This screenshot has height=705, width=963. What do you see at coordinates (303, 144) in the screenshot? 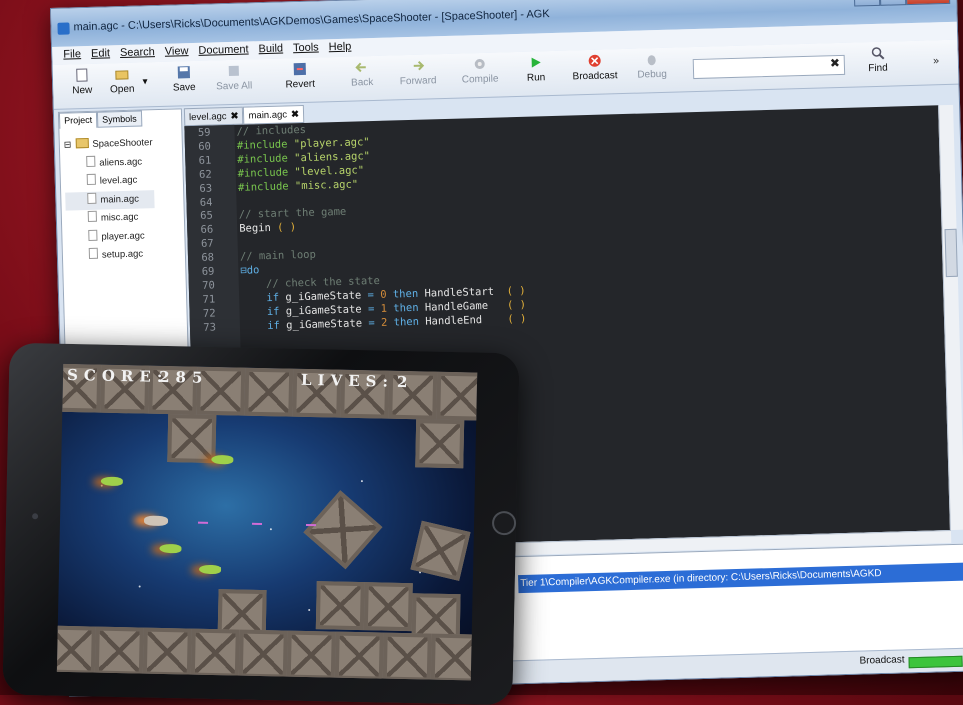
I see `code-text: #include "player.agc"` at bounding box center [303, 144].